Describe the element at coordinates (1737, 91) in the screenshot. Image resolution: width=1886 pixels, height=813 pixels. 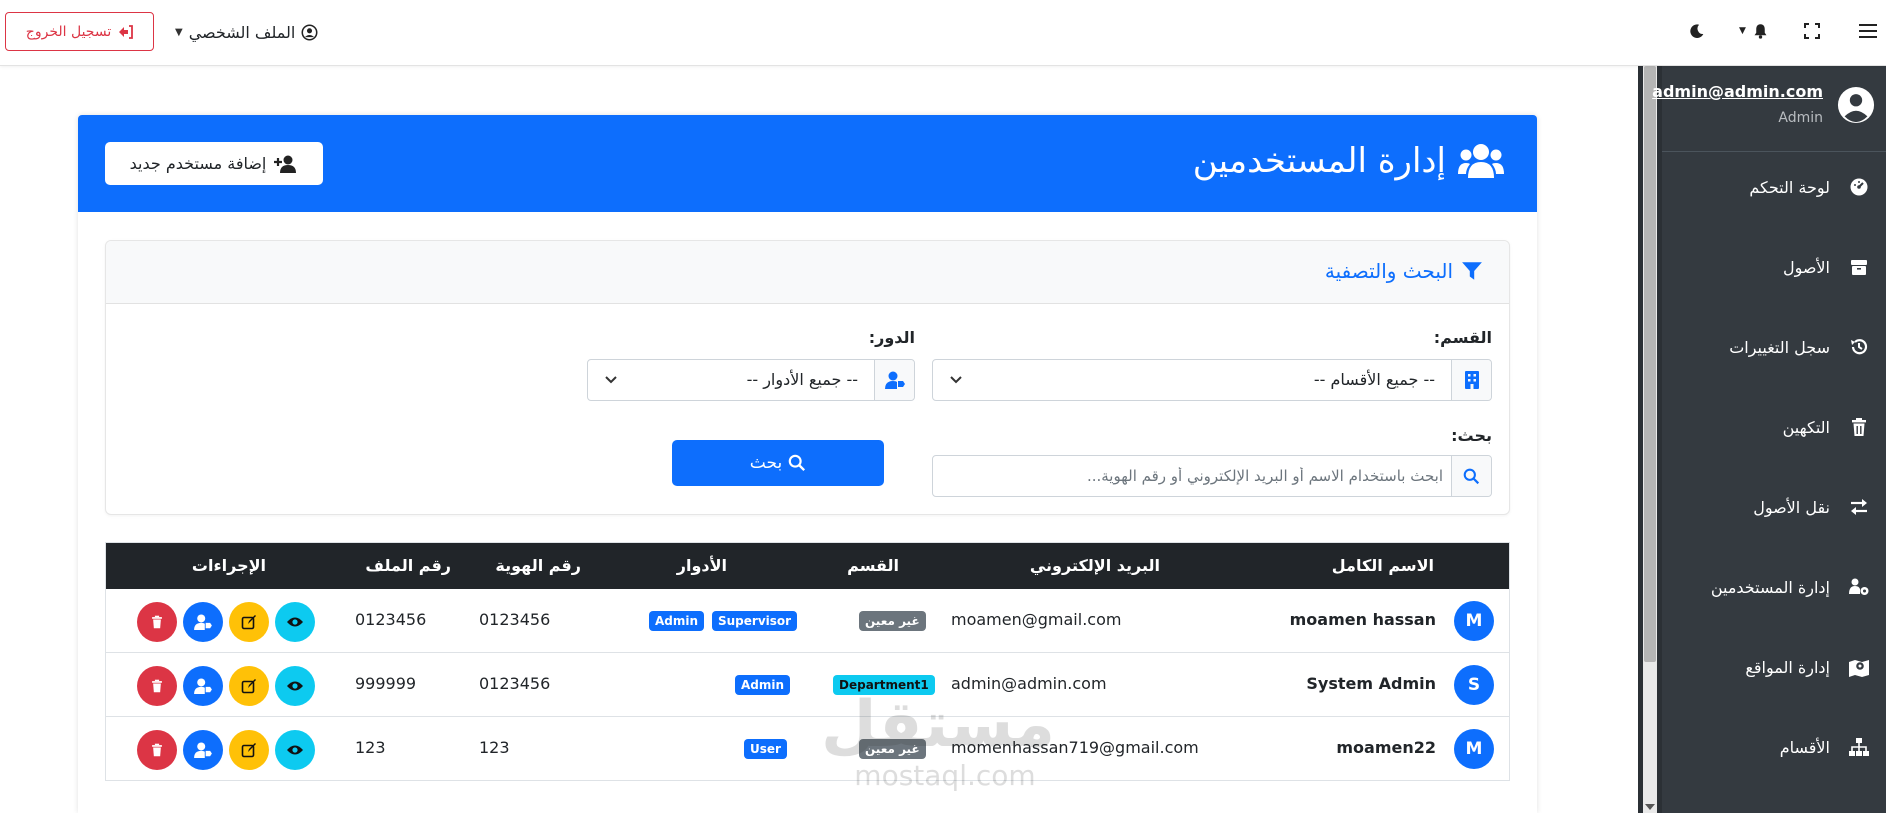
I see `user-email: admin@admin.com` at that location.